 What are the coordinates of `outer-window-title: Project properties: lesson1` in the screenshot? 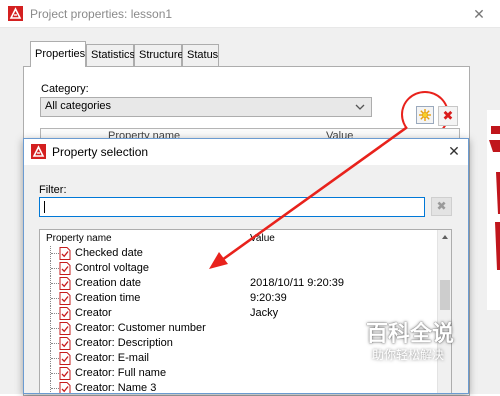 It's located at (101, 14).